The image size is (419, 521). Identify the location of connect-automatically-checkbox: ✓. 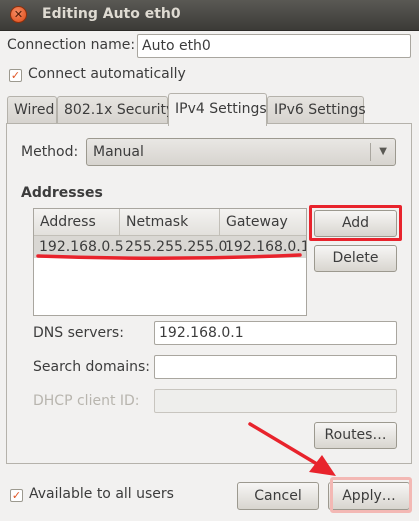
(15, 75).